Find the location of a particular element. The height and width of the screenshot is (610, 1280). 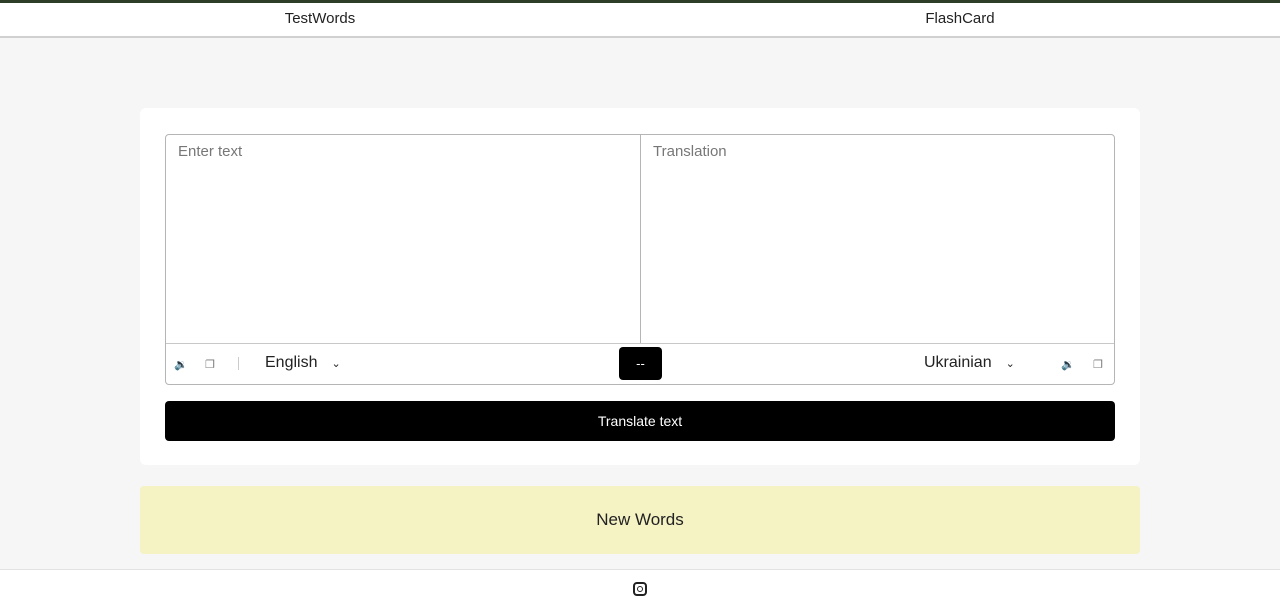

swap-languages-button: -- is located at coordinates (640, 363).